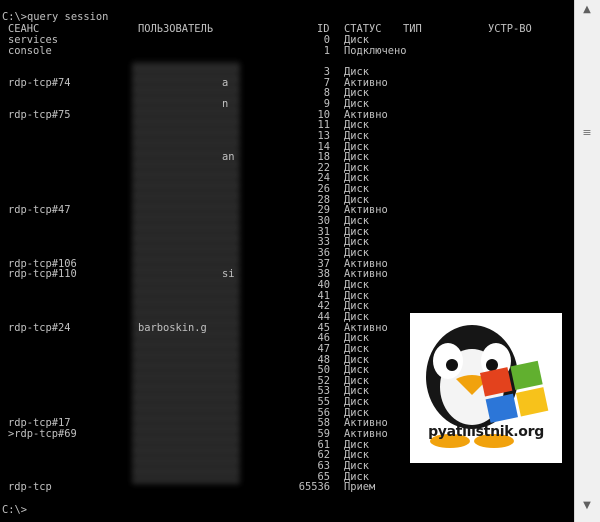 The image size is (600, 522). Describe the element at coordinates (363, 29) in the screenshot. I see `header-status: СТАТУС` at that location.